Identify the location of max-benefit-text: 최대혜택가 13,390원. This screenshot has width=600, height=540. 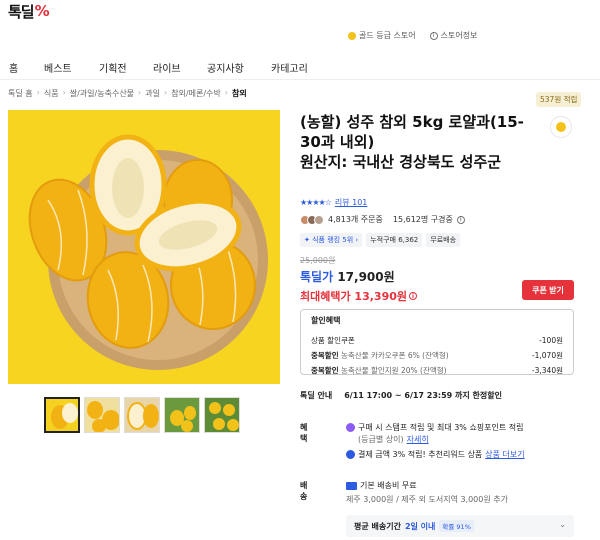
(353, 296).